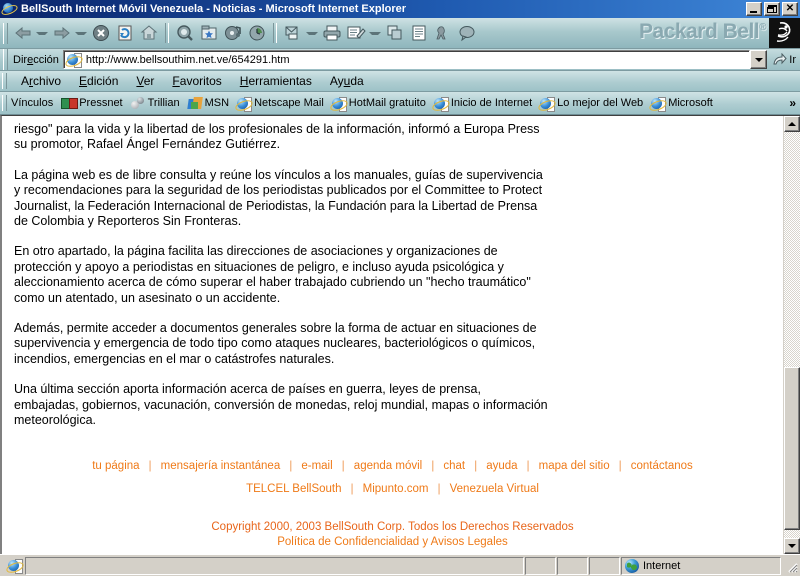 The image size is (800, 576). I want to click on window-icon, so click(9, 9).